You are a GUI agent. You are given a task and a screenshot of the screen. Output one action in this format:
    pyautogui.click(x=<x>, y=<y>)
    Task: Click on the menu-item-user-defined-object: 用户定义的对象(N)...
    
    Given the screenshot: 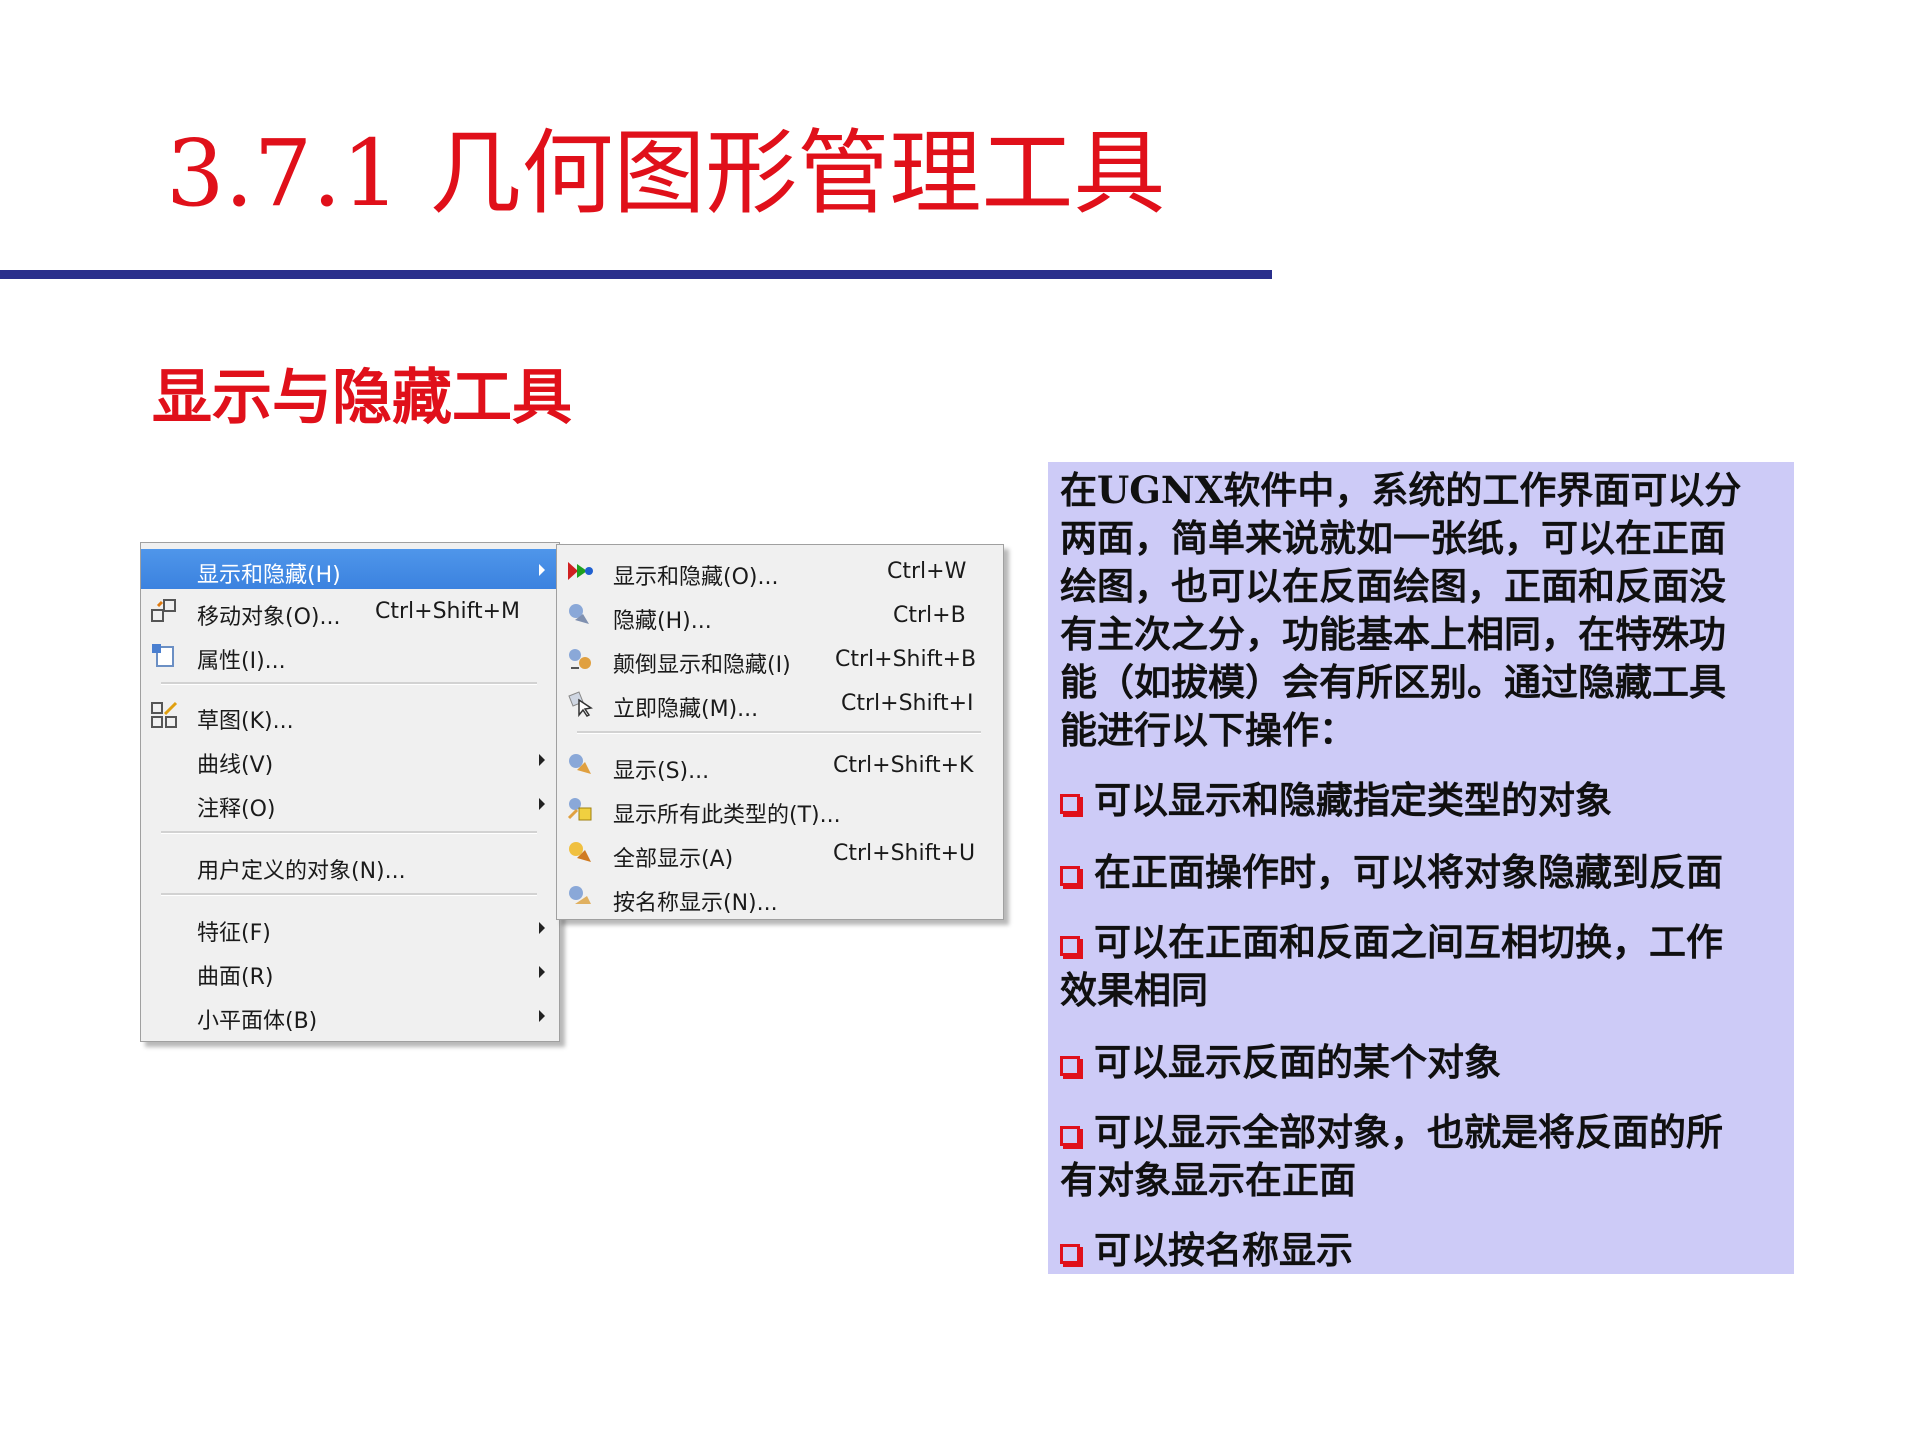 What is the action you would take?
    pyautogui.click(x=350, y=865)
    